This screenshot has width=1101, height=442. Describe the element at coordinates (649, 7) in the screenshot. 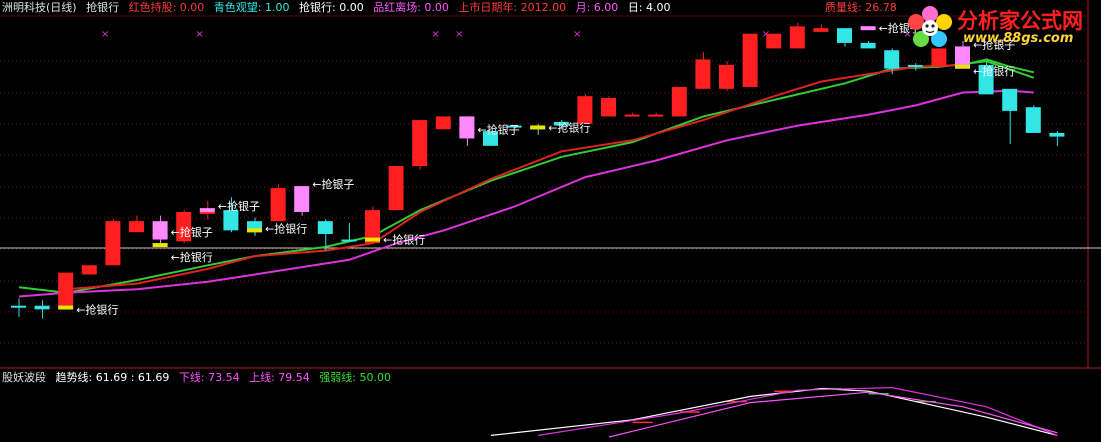

I see `legend-listing-day: 日: 4.00` at that location.